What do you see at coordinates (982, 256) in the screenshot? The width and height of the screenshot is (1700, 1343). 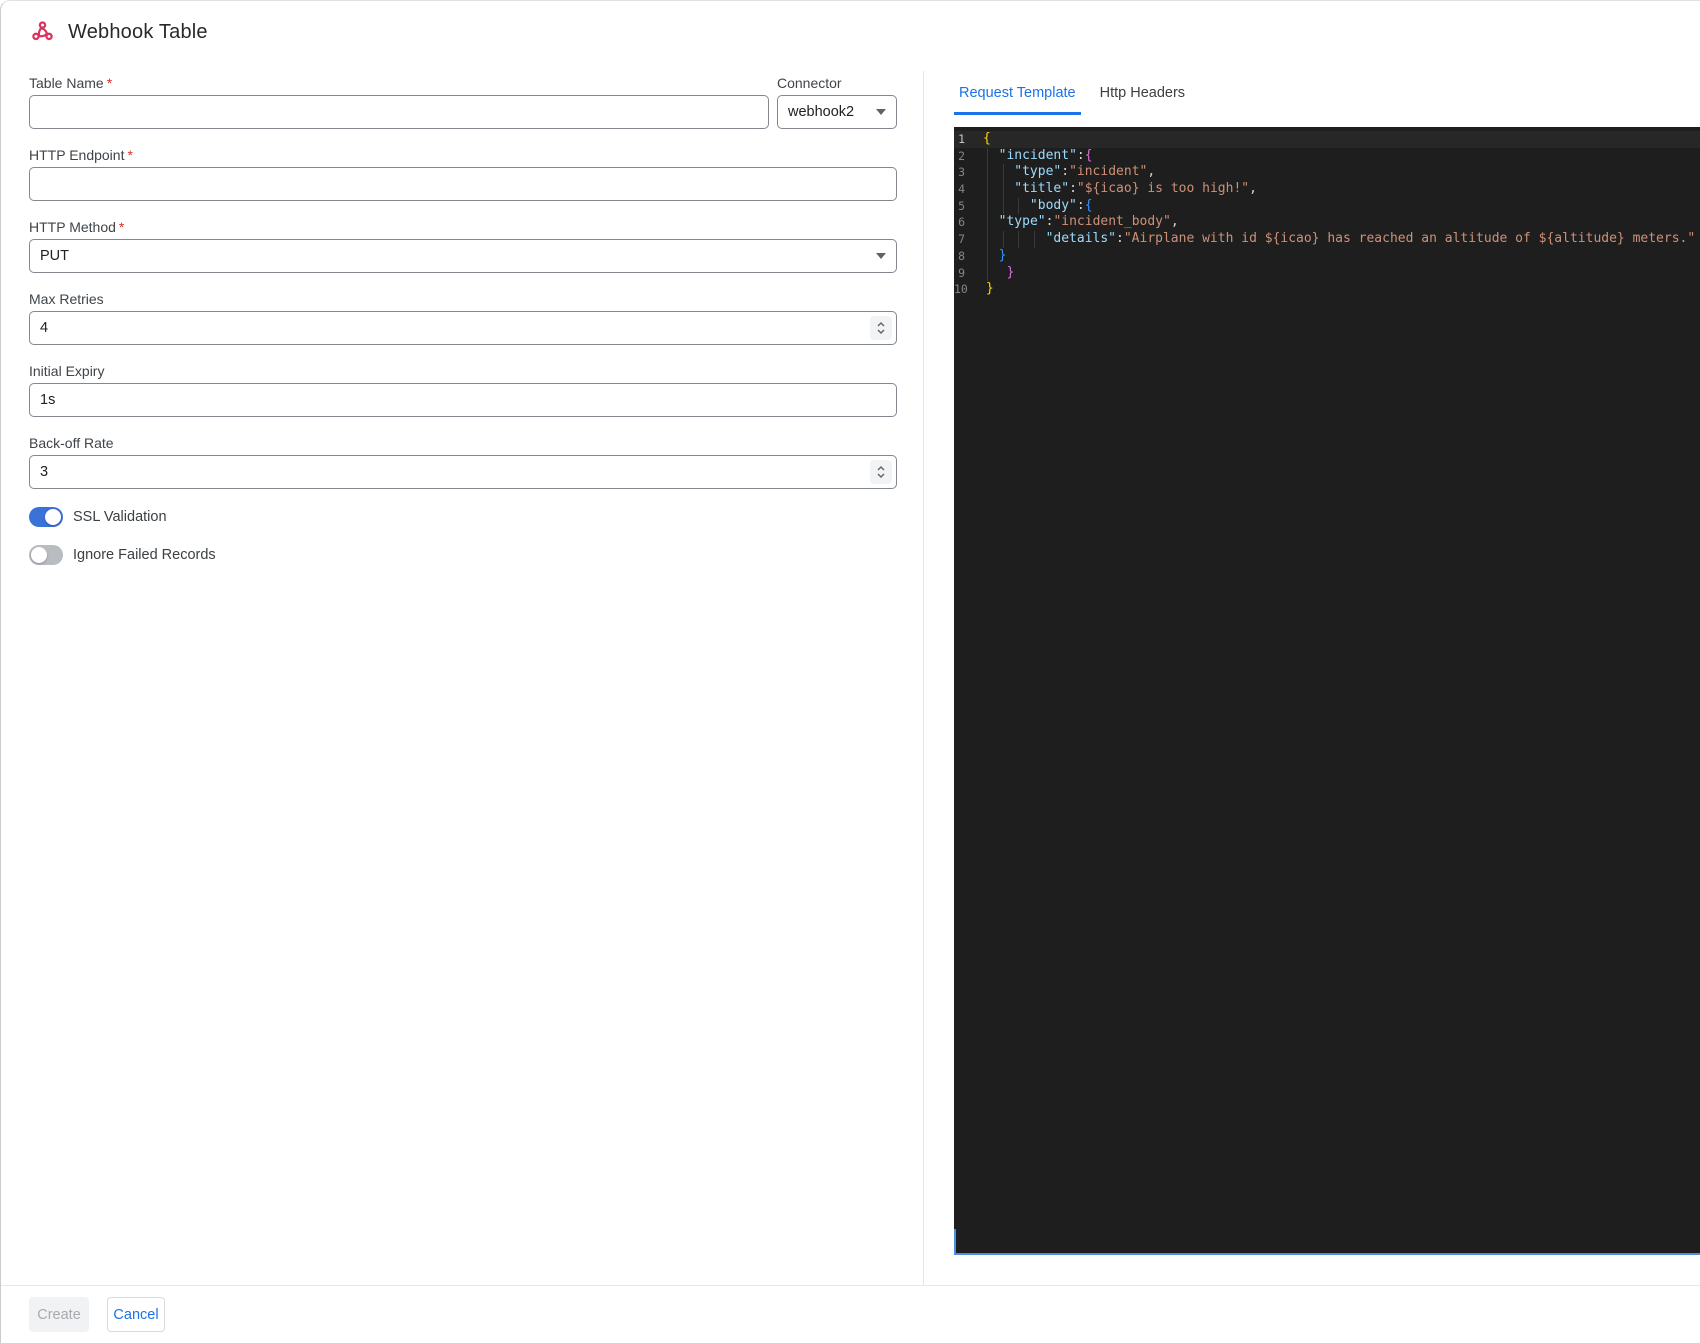 I see `code-line: 8}` at bounding box center [982, 256].